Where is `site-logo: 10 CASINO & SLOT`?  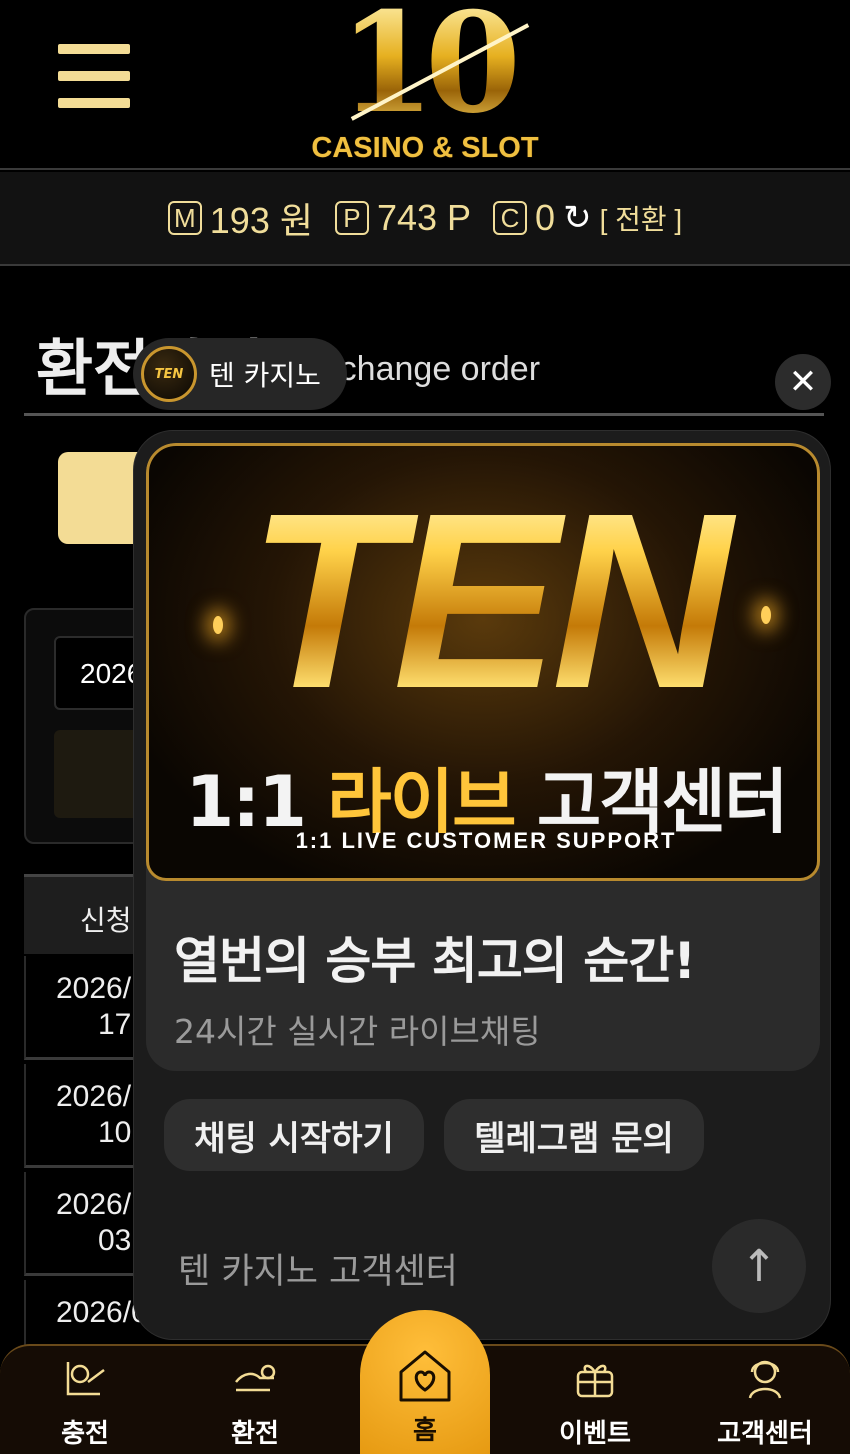 site-logo: 10 CASINO & SLOT is located at coordinates (425, 84).